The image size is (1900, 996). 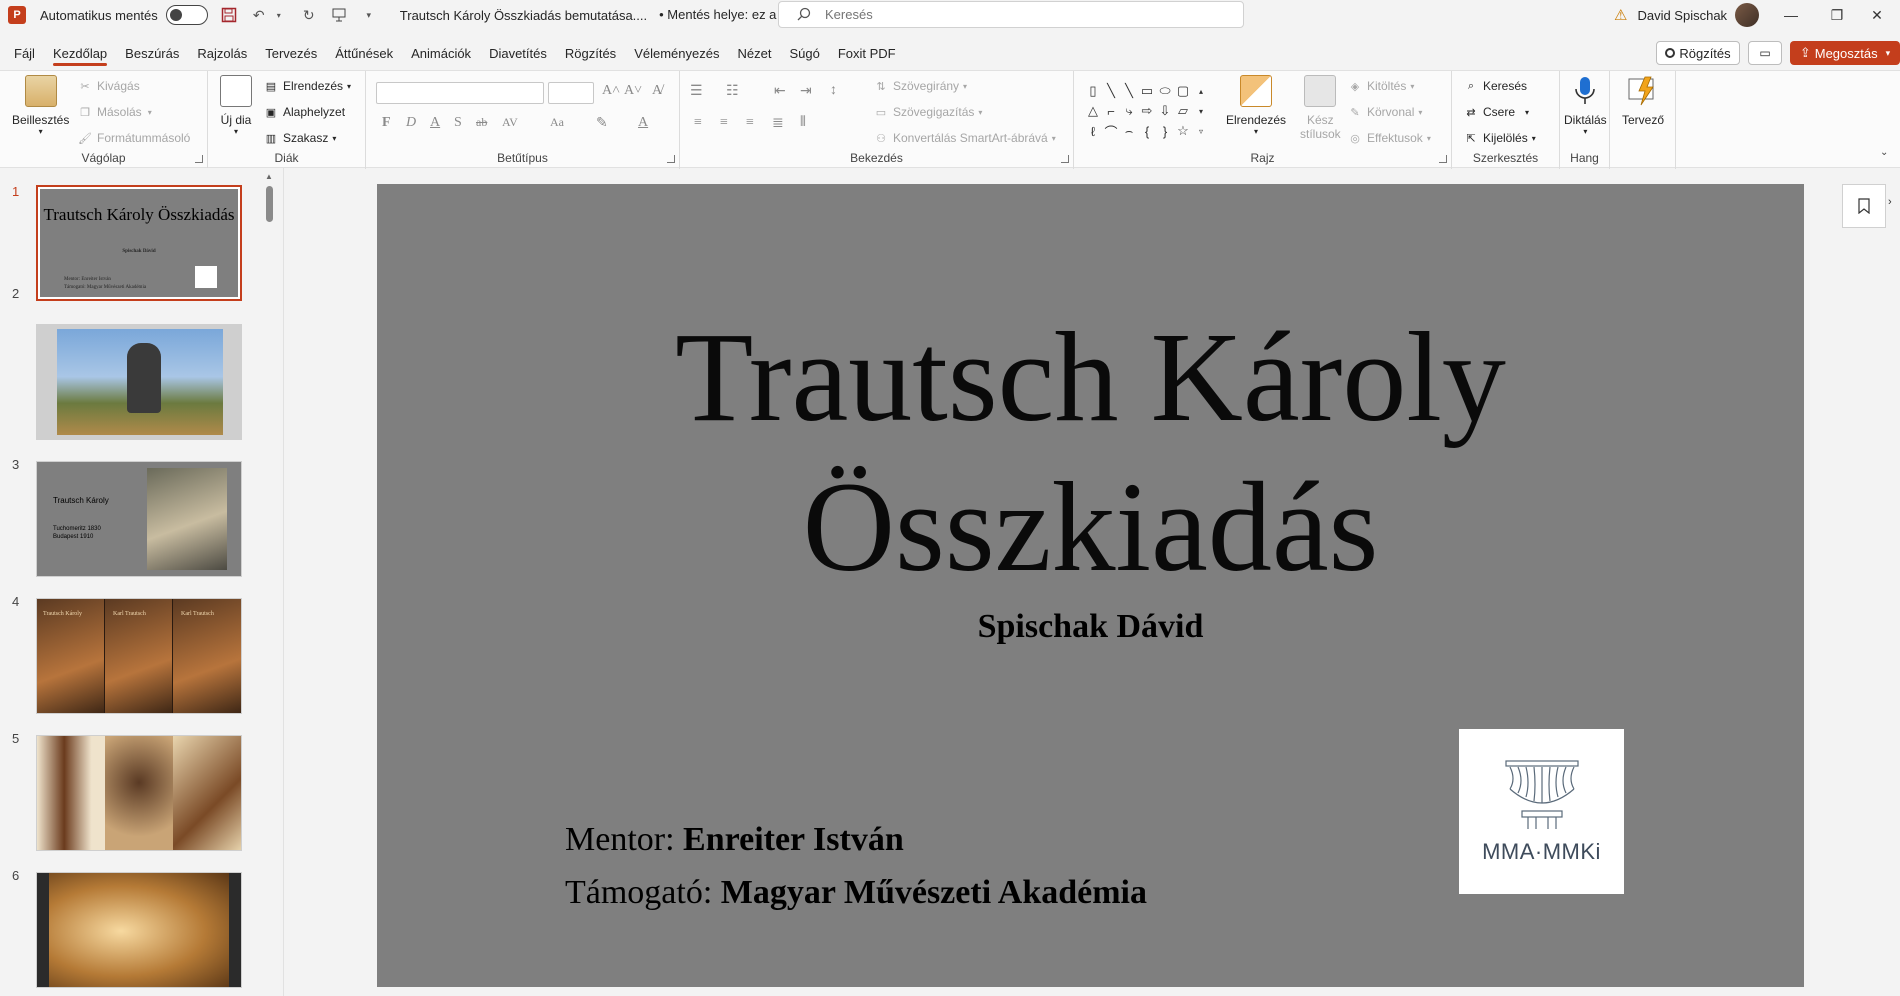 I want to click on down-arrow-icon: ⇩, so click(x=1165, y=111).